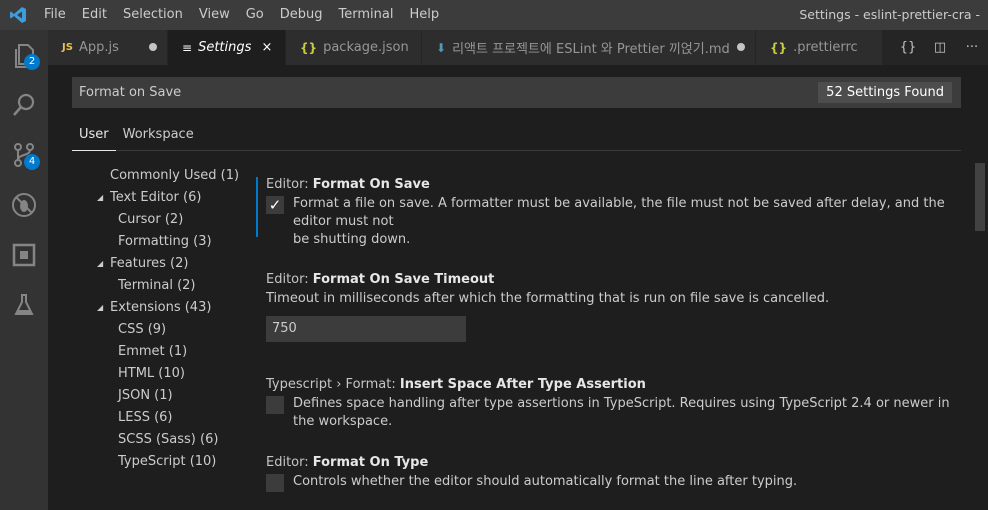 This screenshot has height=510, width=988. Describe the element at coordinates (168, 286) in the screenshot. I see `toc-terminal: Terminal (2)` at that location.